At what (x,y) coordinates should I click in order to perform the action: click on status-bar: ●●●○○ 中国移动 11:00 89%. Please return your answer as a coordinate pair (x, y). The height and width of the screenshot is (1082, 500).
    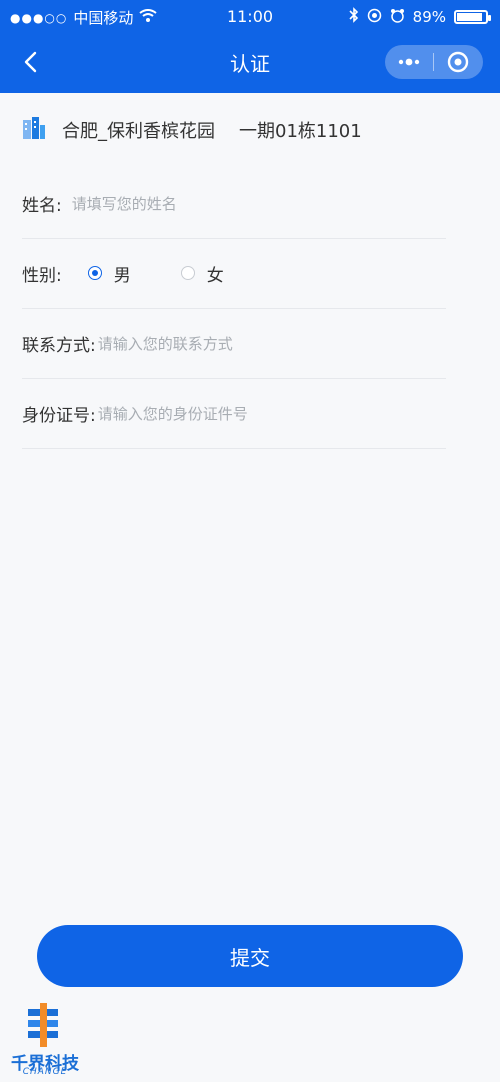
    Looking at the image, I should click on (250, 17).